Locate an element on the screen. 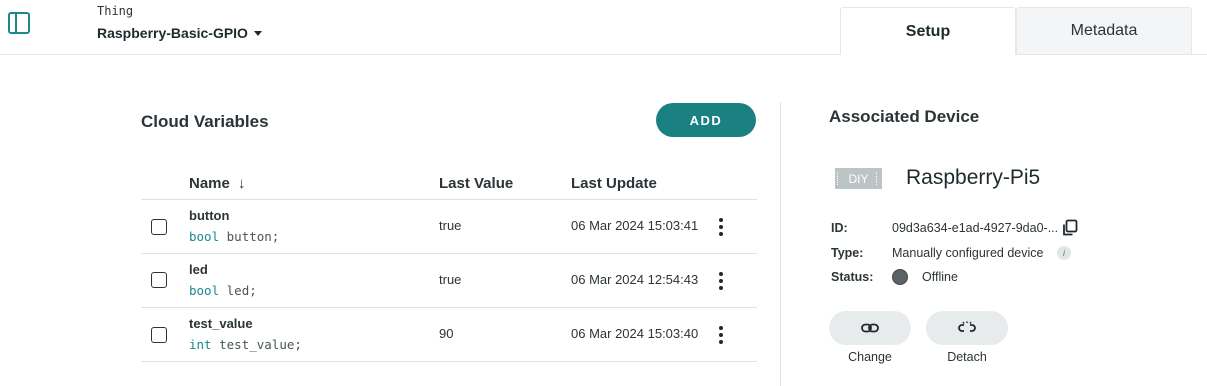 This screenshot has height=386, width=1207. column-header-last-update: Last Update is located at coordinates (614, 183).